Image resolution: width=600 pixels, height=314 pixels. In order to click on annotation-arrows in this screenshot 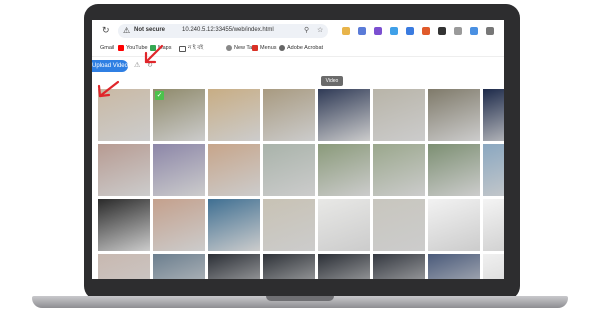, I will do `click(130, 71)`.